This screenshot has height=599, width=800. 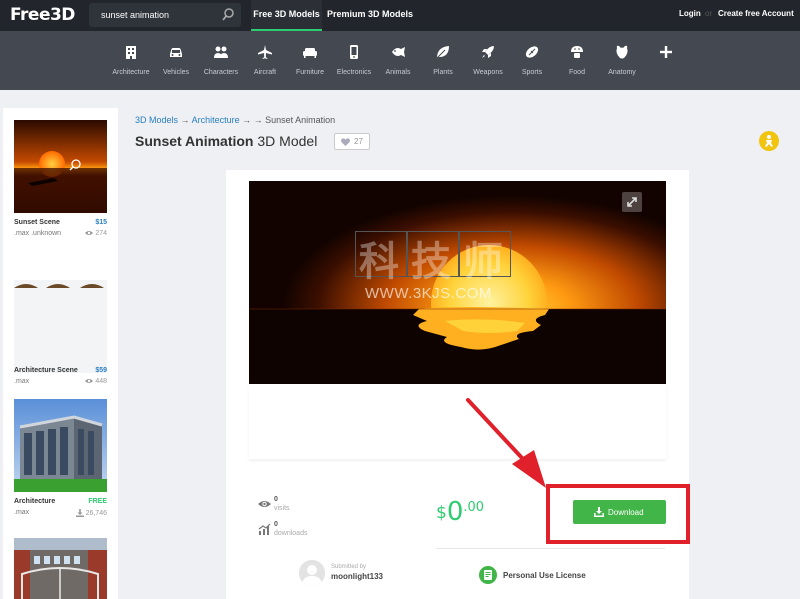 What do you see at coordinates (228, 15) in the screenshot?
I see `search-icon` at bounding box center [228, 15].